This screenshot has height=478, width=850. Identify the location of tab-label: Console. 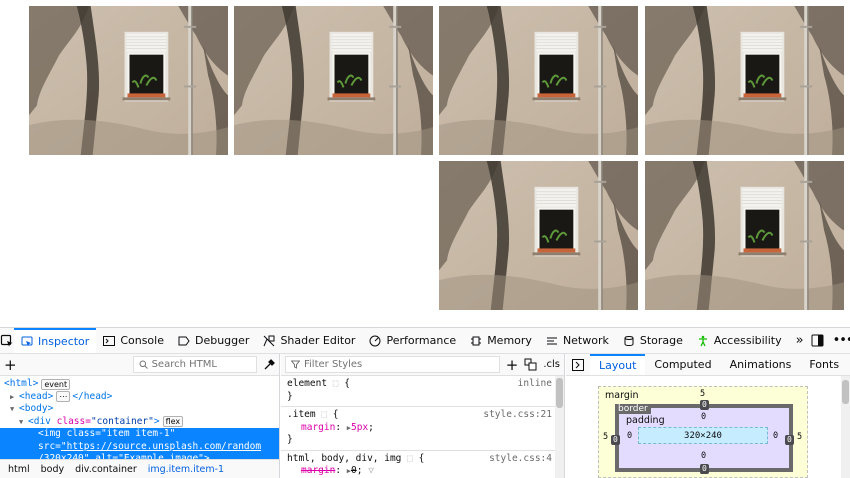
(142, 340).